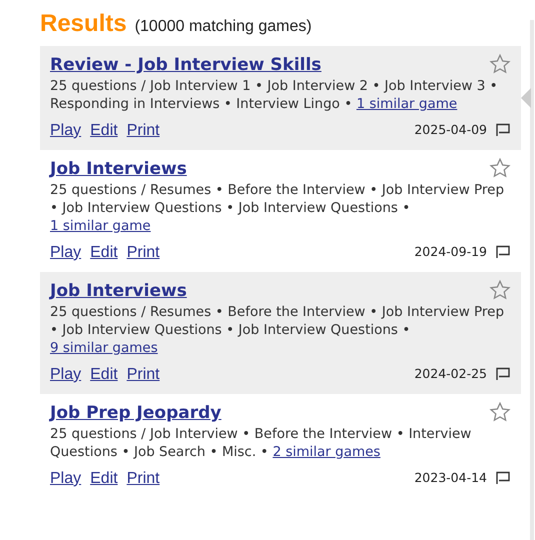  What do you see at coordinates (274, 95) in the screenshot?
I see `game-description: 25 questions / Job Interview 1 • Job Interview 2 • Job Interview 3 • Responding in Interviews • Interview Lingo • 1 similar game` at bounding box center [274, 95].